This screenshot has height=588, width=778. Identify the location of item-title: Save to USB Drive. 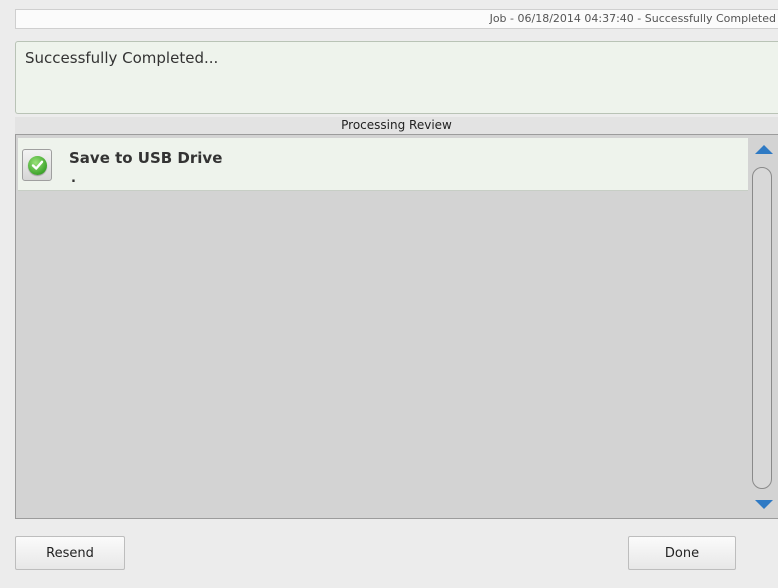
(146, 158).